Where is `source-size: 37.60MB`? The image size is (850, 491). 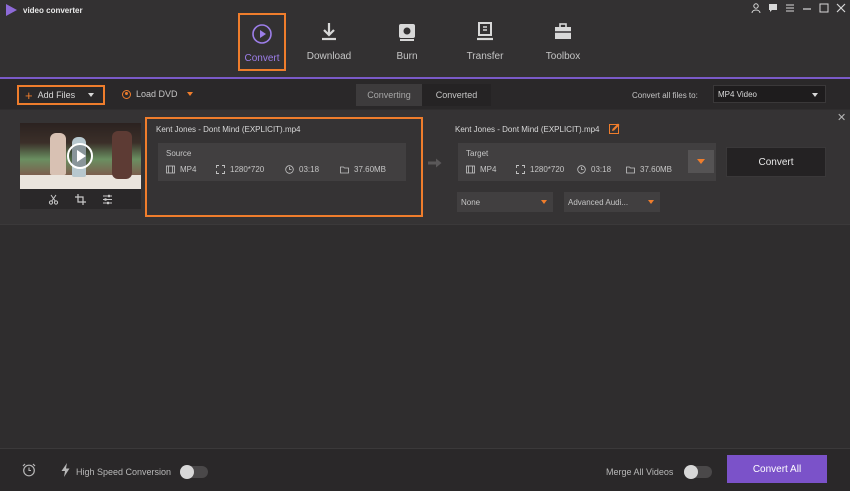 source-size: 37.60MB is located at coordinates (363, 169).